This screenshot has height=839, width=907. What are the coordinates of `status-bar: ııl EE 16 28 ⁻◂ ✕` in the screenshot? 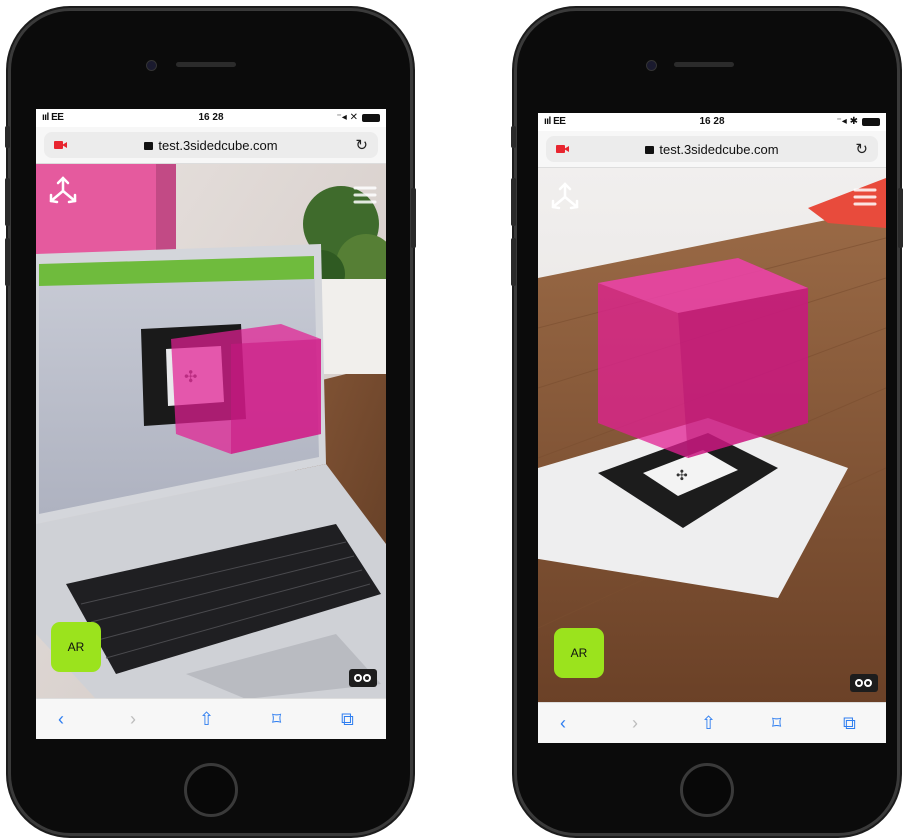 It's located at (211, 118).